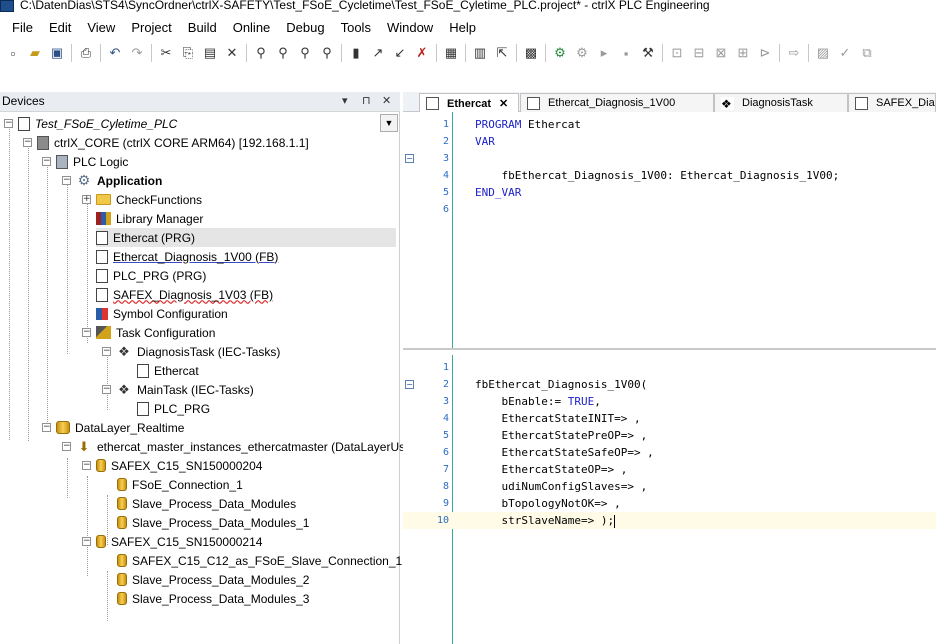 This screenshot has height=644, width=936. I want to click on tree-node-safex-214: − SAFEX_C15_SN150000214, so click(172, 541).